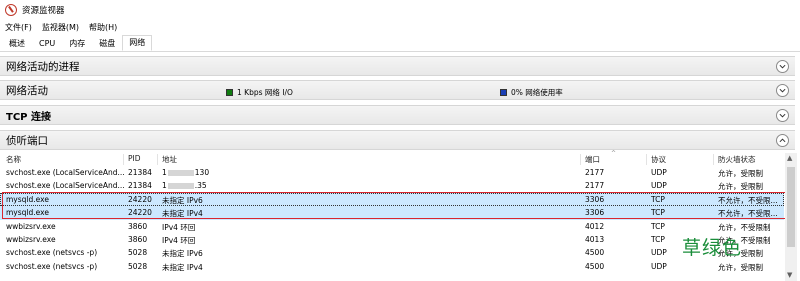 Image resolution: width=800 pixels, height=281 pixels. I want to click on collapse-toggle-button, so click(782, 140).